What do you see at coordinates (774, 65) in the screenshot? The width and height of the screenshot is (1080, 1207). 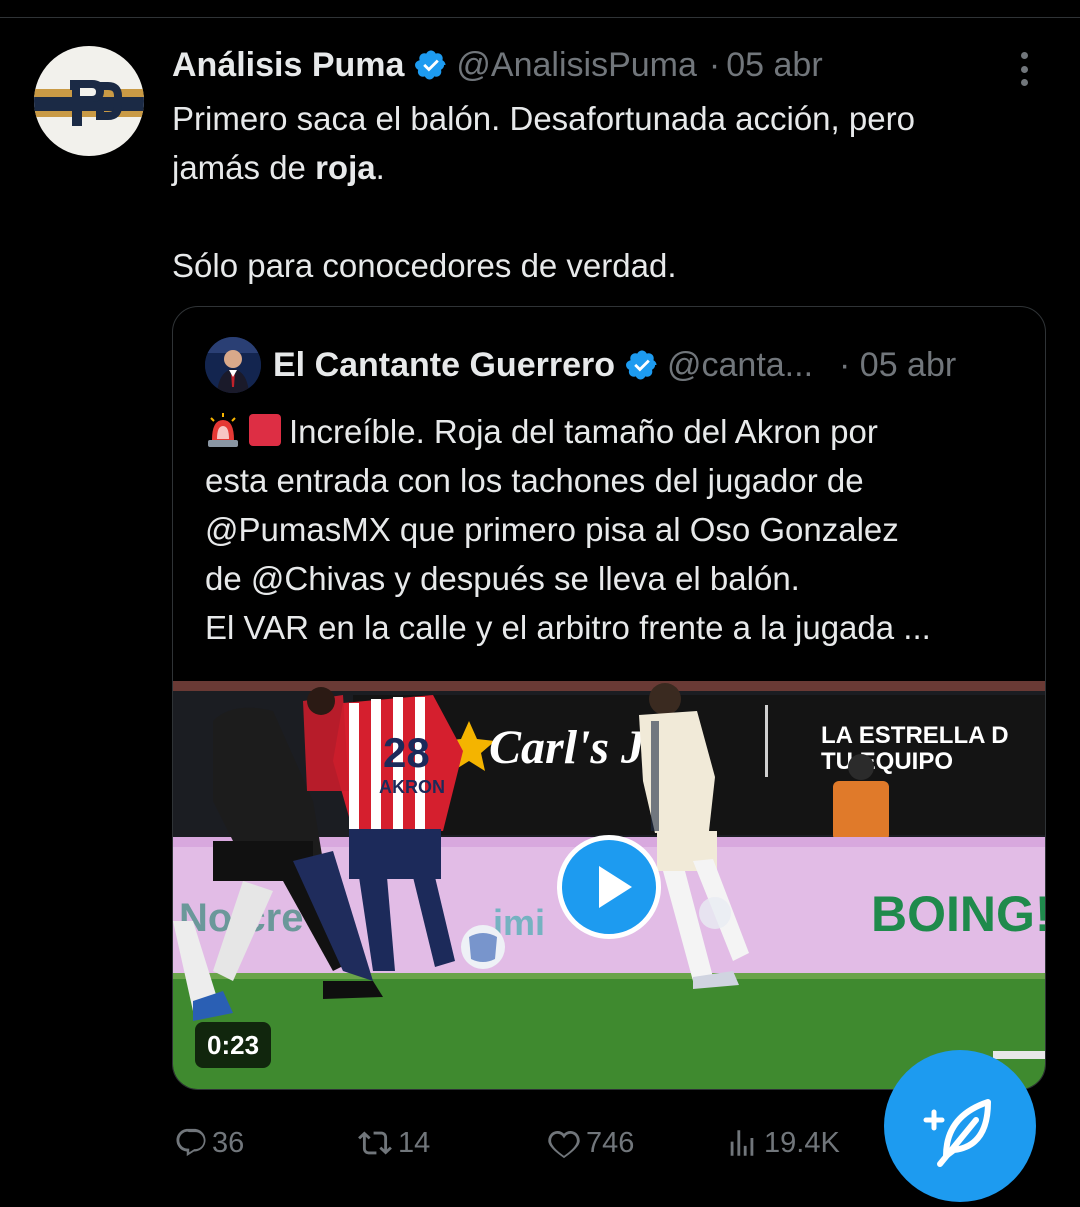 I see `tweet-date: 05 abr` at bounding box center [774, 65].